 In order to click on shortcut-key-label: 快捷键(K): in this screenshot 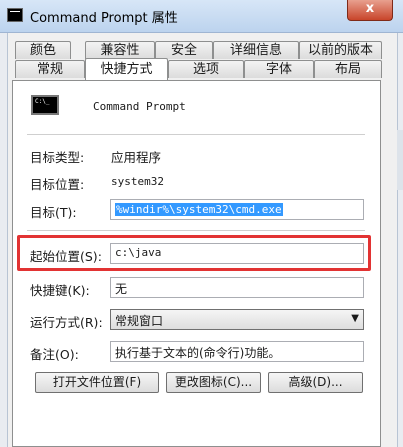, I will do `click(60, 290)`.